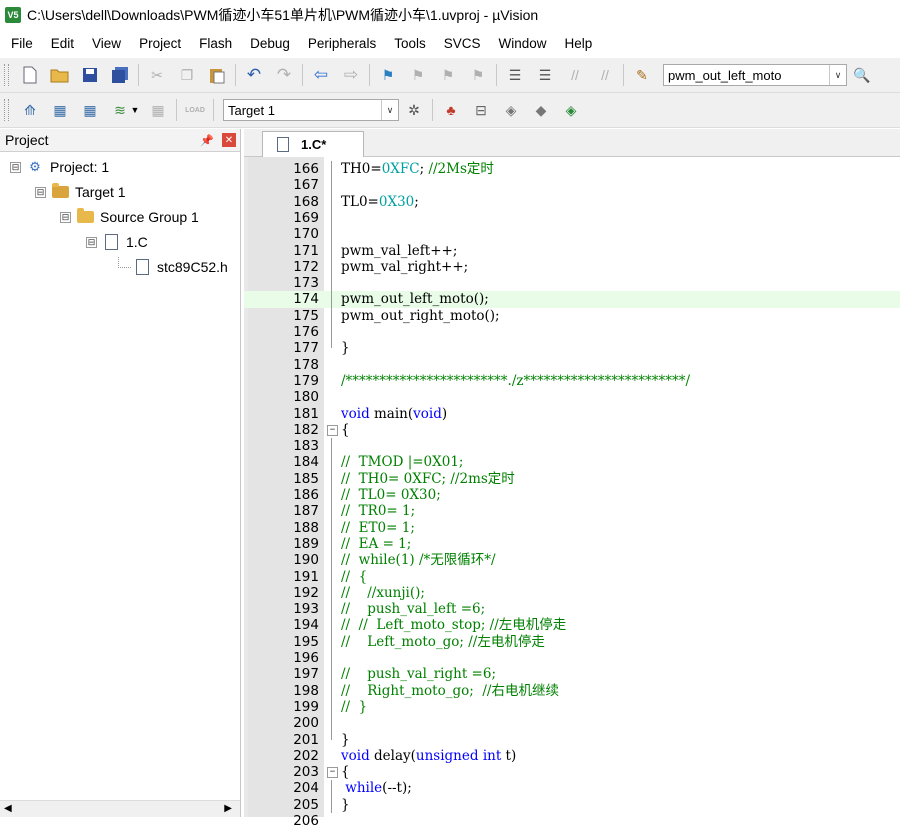  I want to click on indent-icon: ☰, so click(515, 75).